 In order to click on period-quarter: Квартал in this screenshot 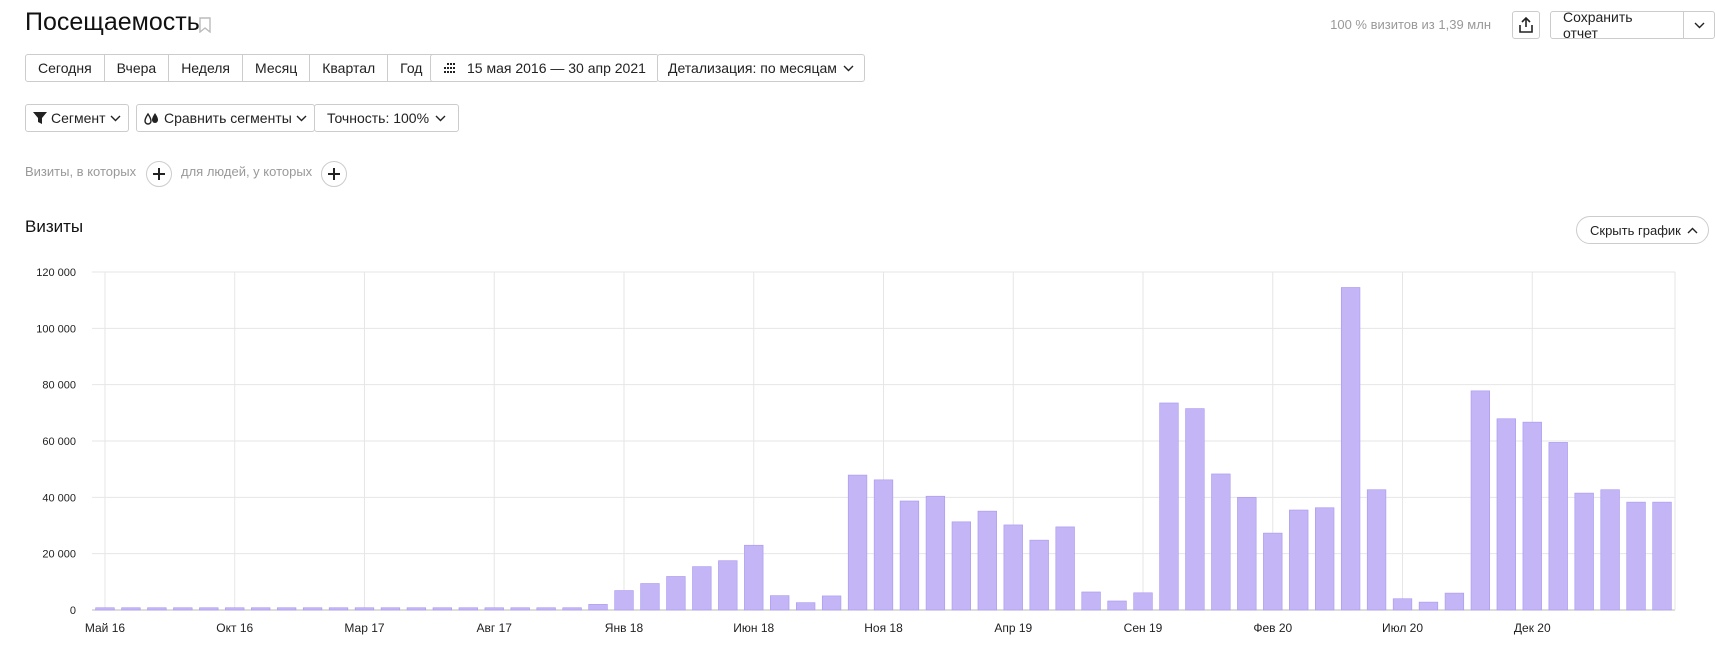, I will do `click(348, 68)`.